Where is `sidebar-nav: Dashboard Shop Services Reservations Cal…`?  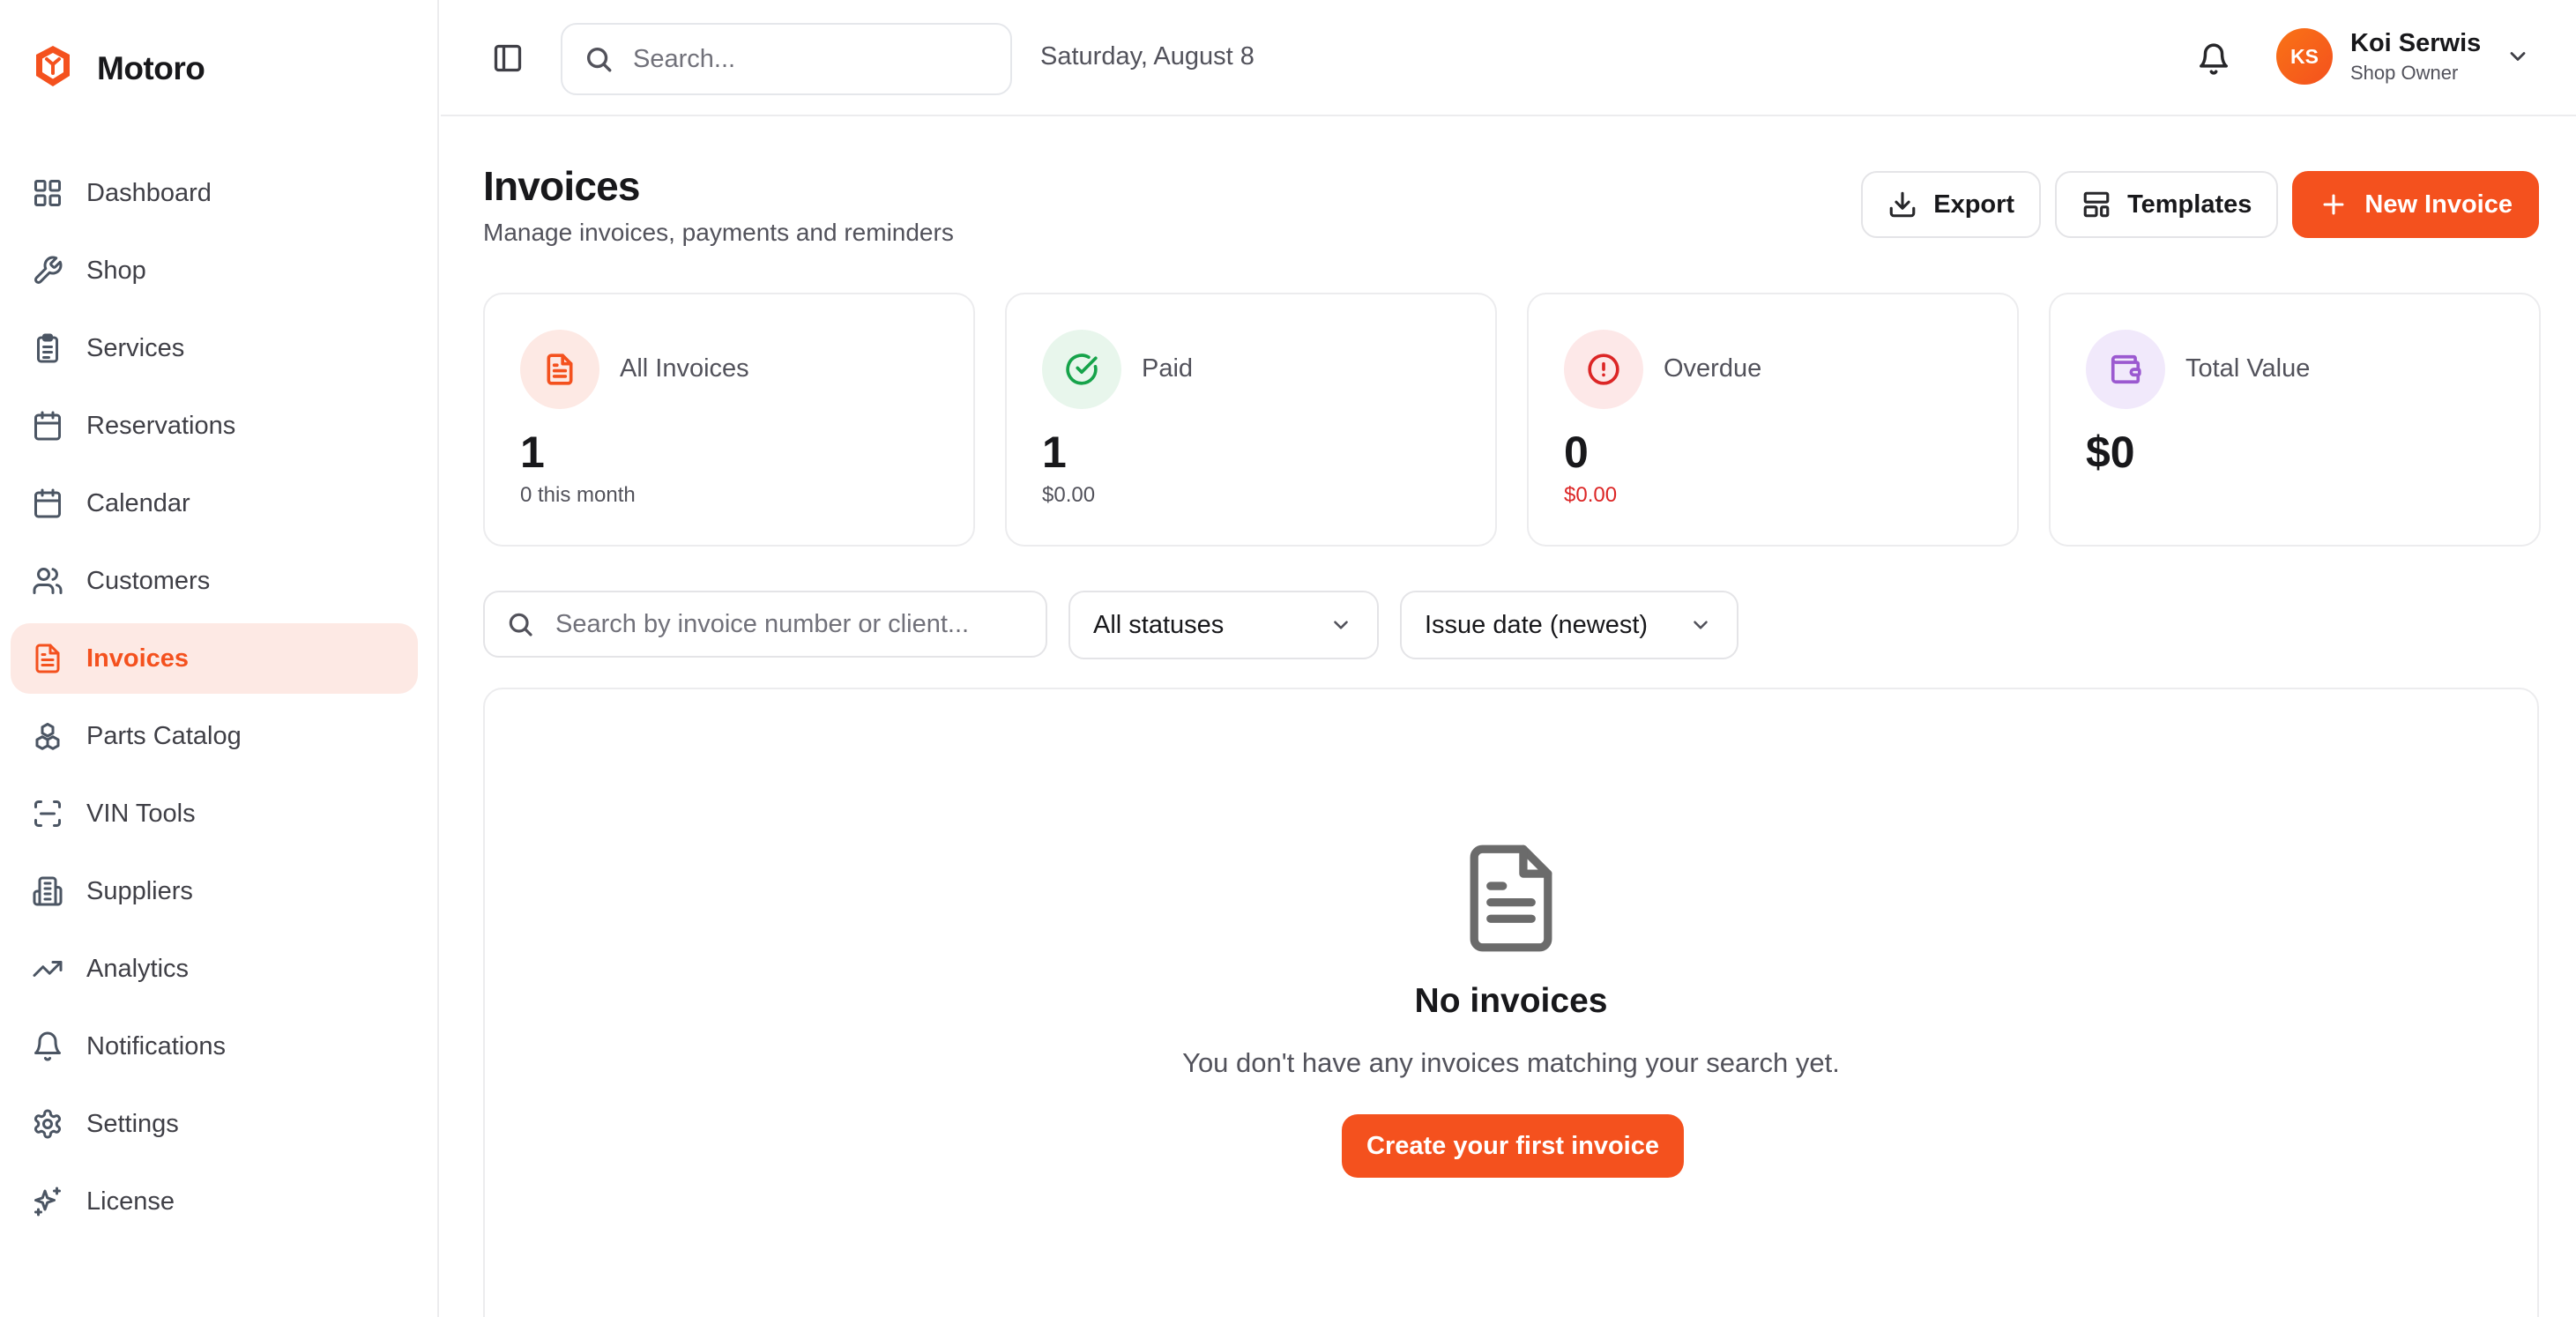 sidebar-nav: Dashboard Shop Services Reservations Cal… is located at coordinates (214, 701).